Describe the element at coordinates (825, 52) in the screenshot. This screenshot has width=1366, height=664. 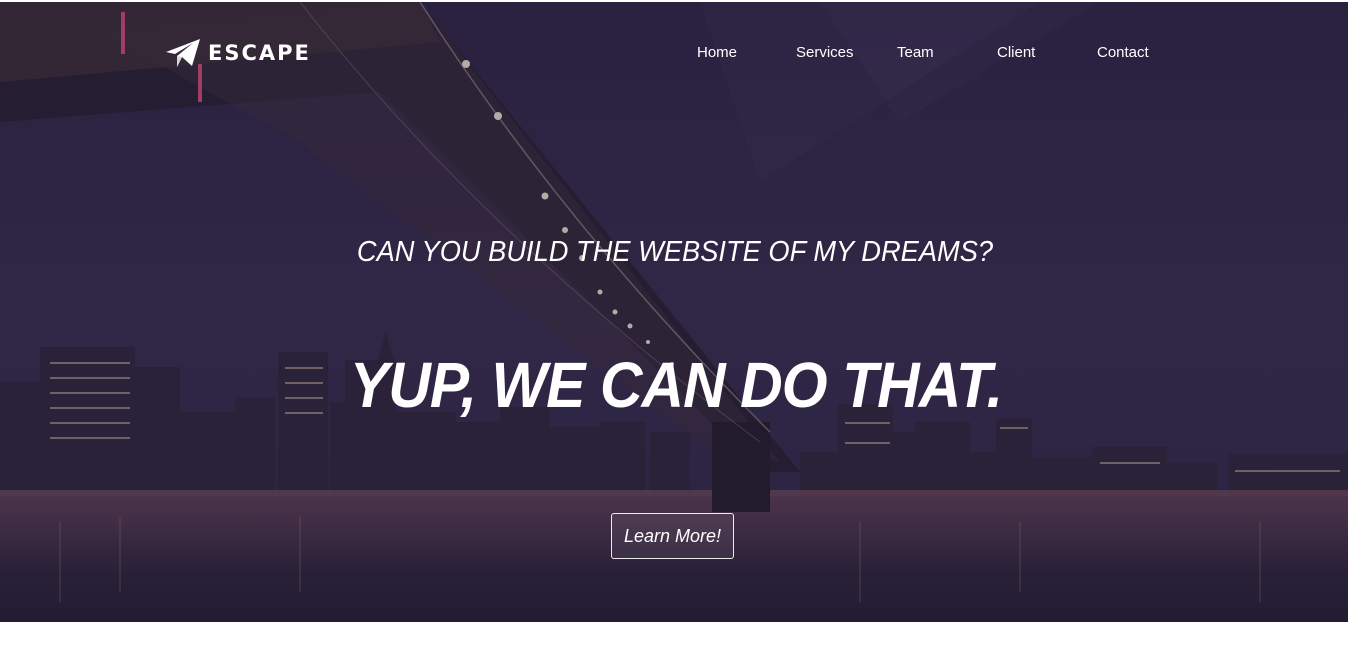
I see `nav-item-services: Services` at that location.